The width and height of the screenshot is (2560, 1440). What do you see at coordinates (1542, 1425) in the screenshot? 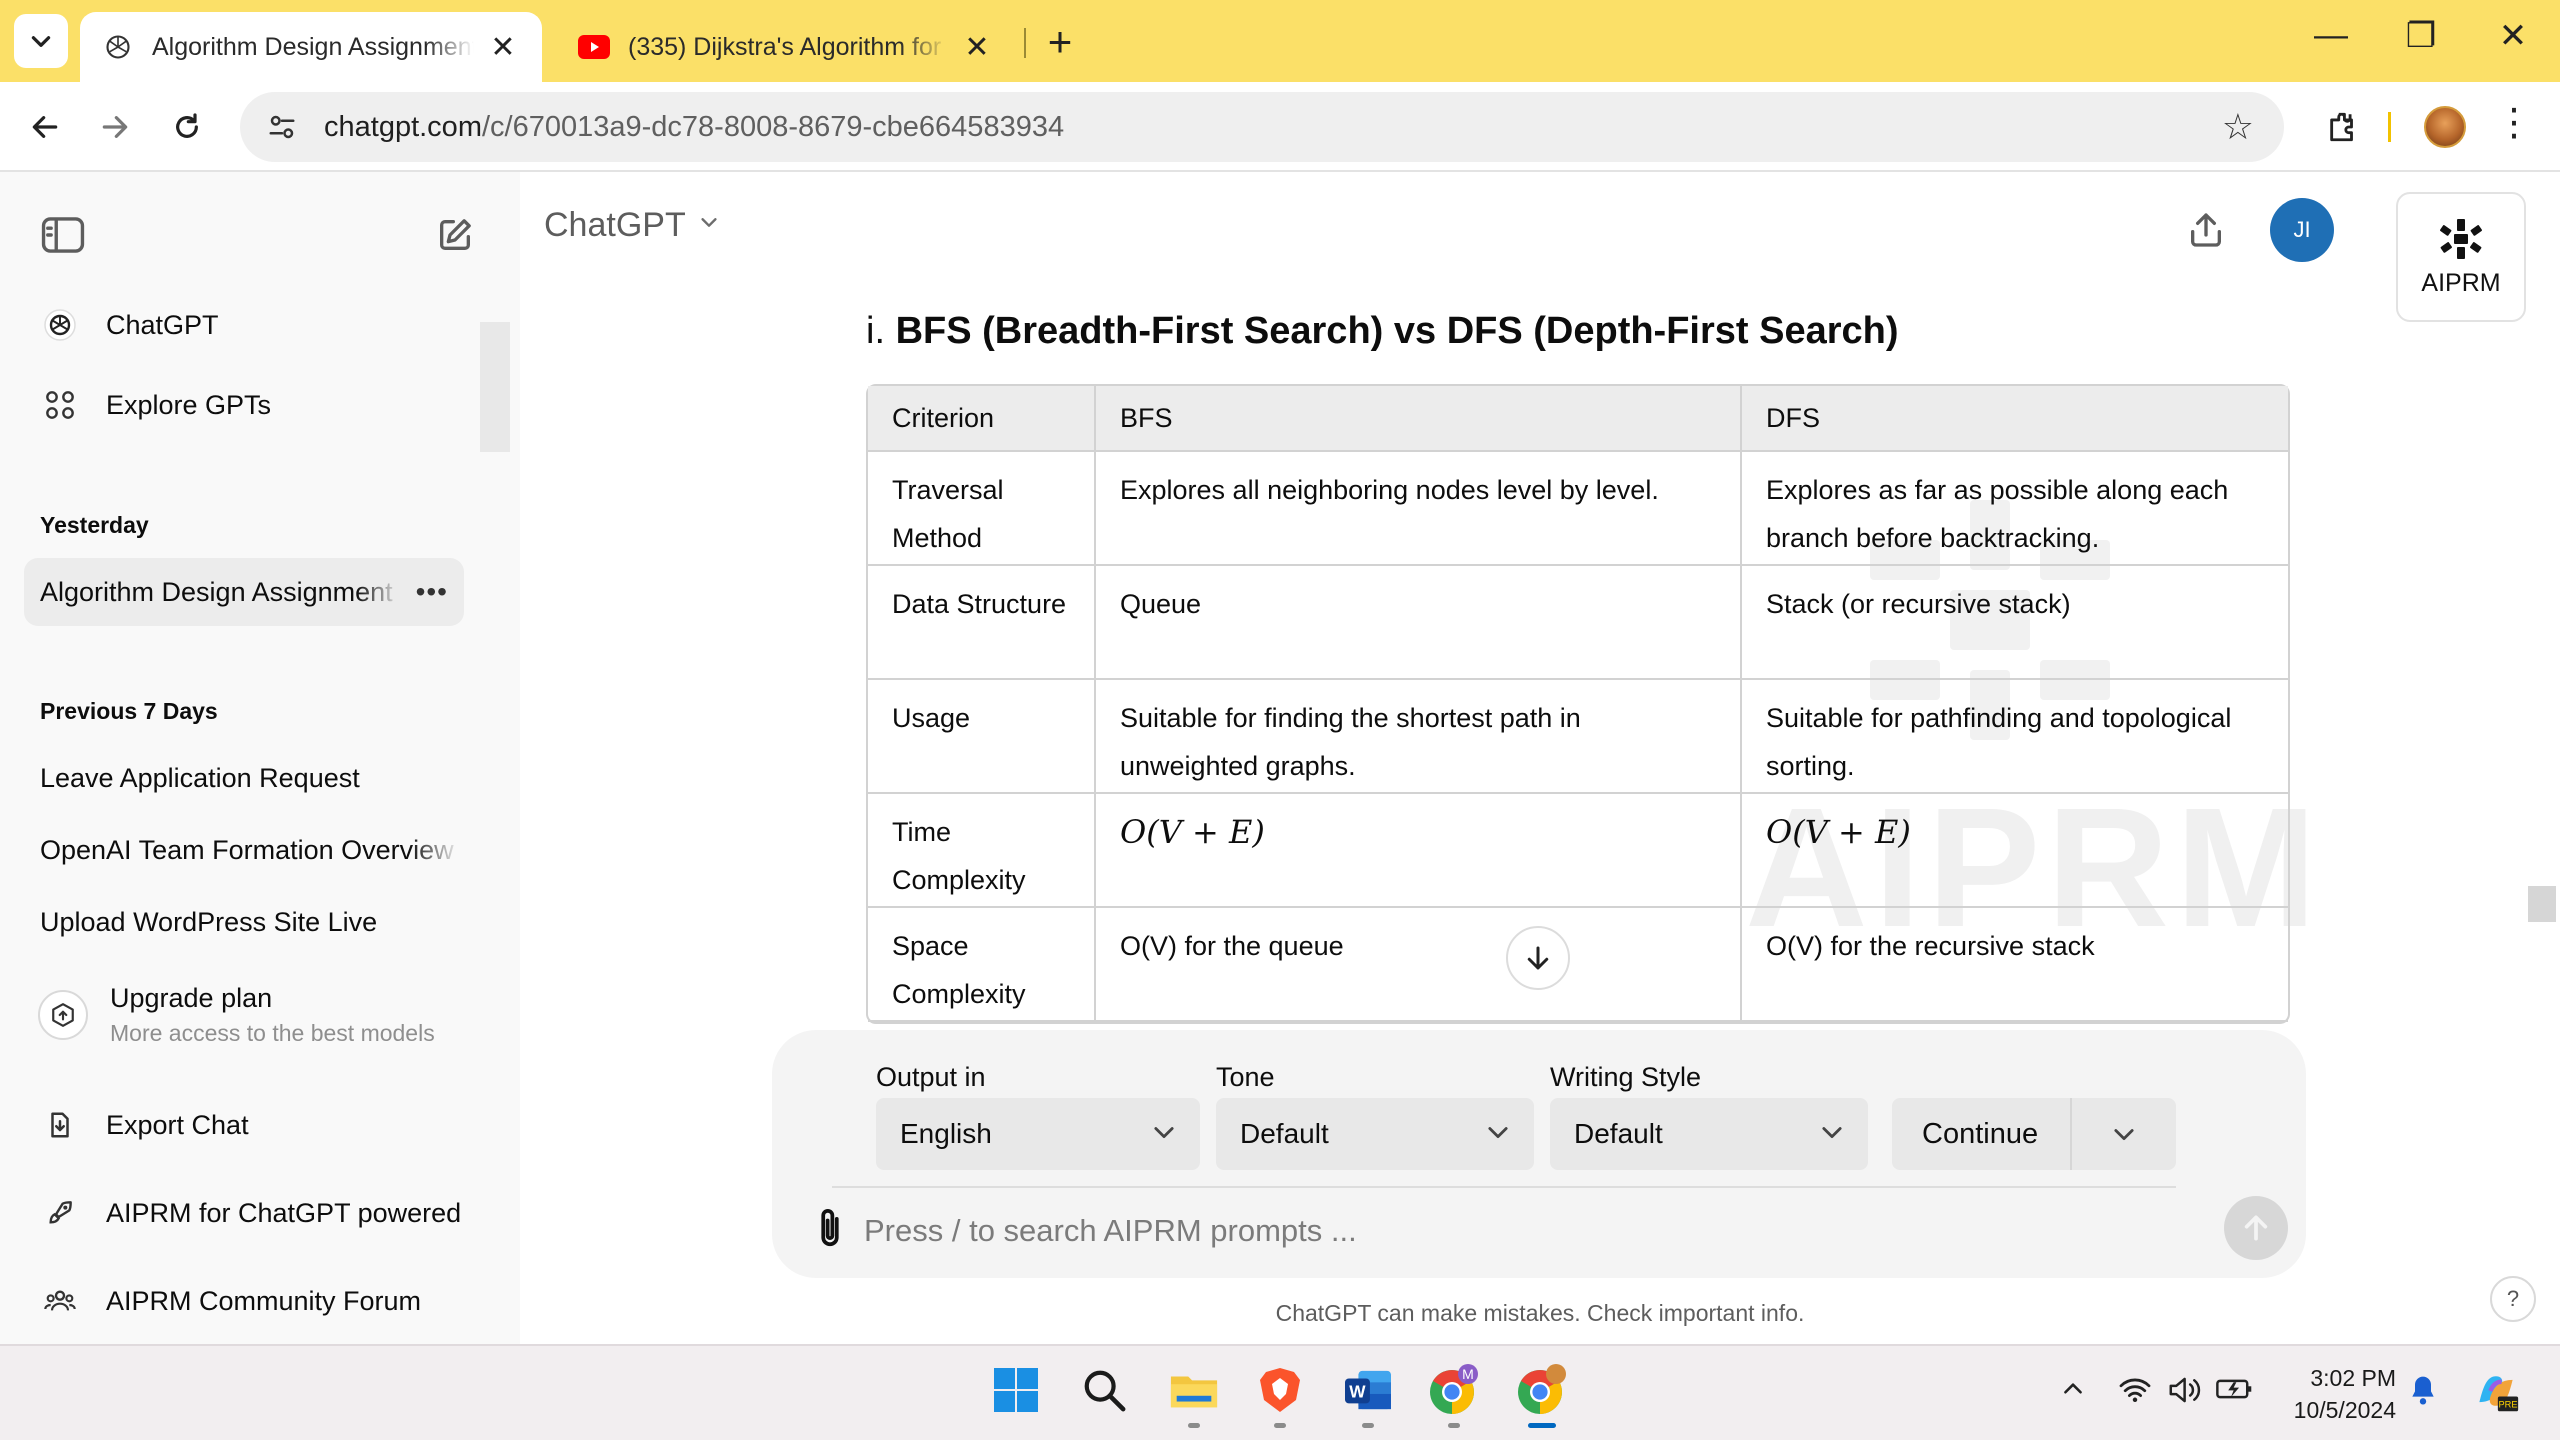
I see `active-indicator` at bounding box center [1542, 1425].